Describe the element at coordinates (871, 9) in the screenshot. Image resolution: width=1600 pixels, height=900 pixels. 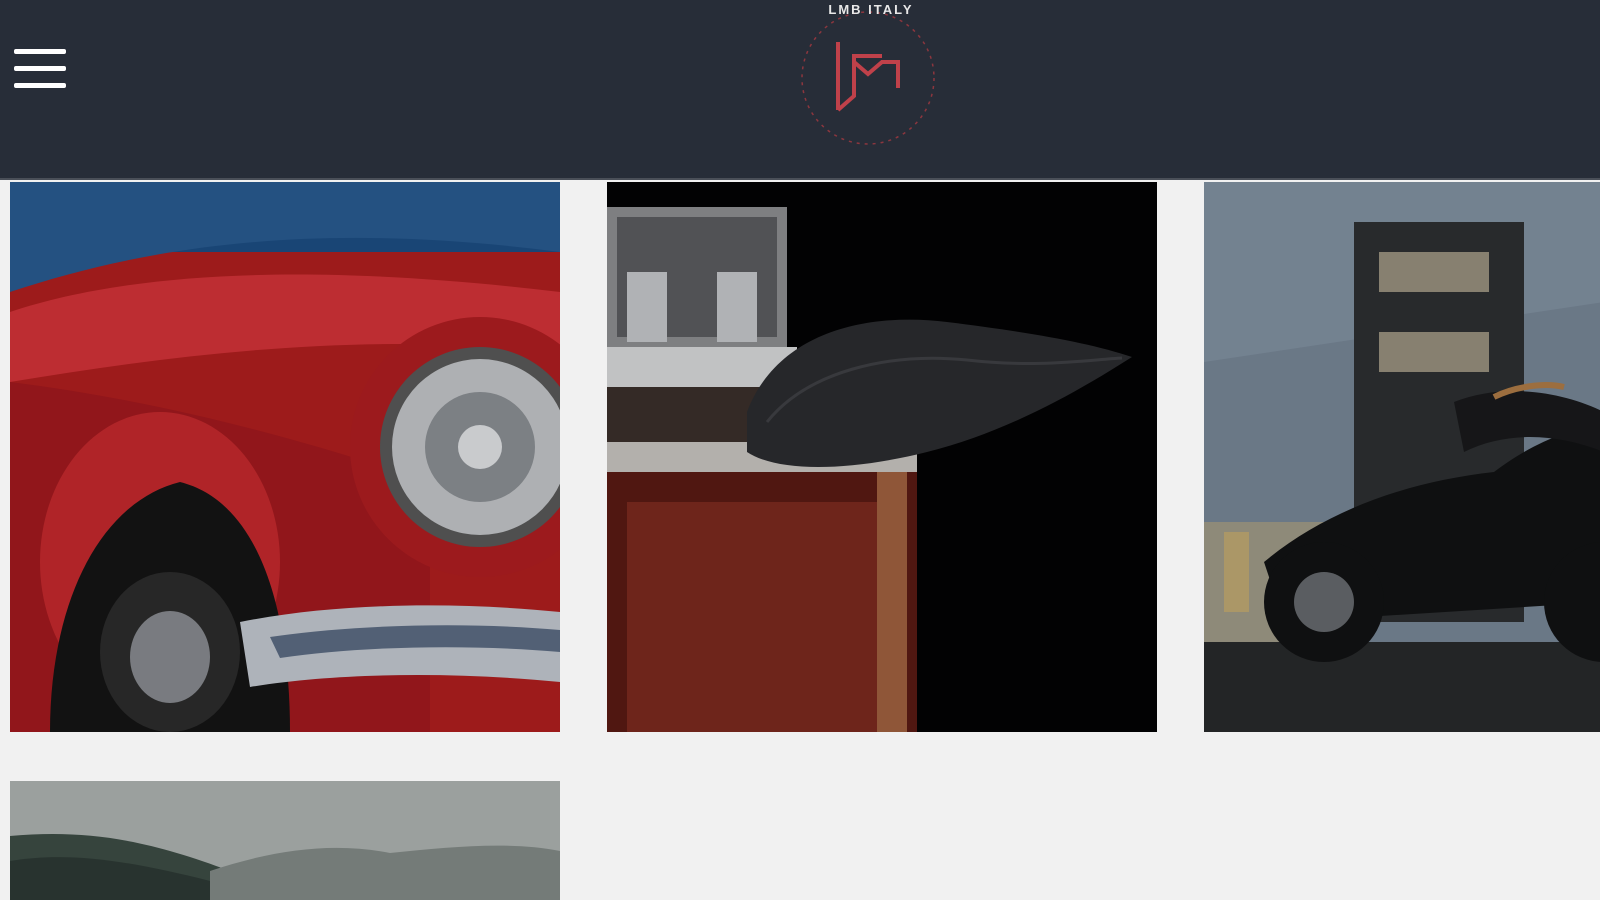
I see `brand-logo-text: LMB ITALY` at that location.